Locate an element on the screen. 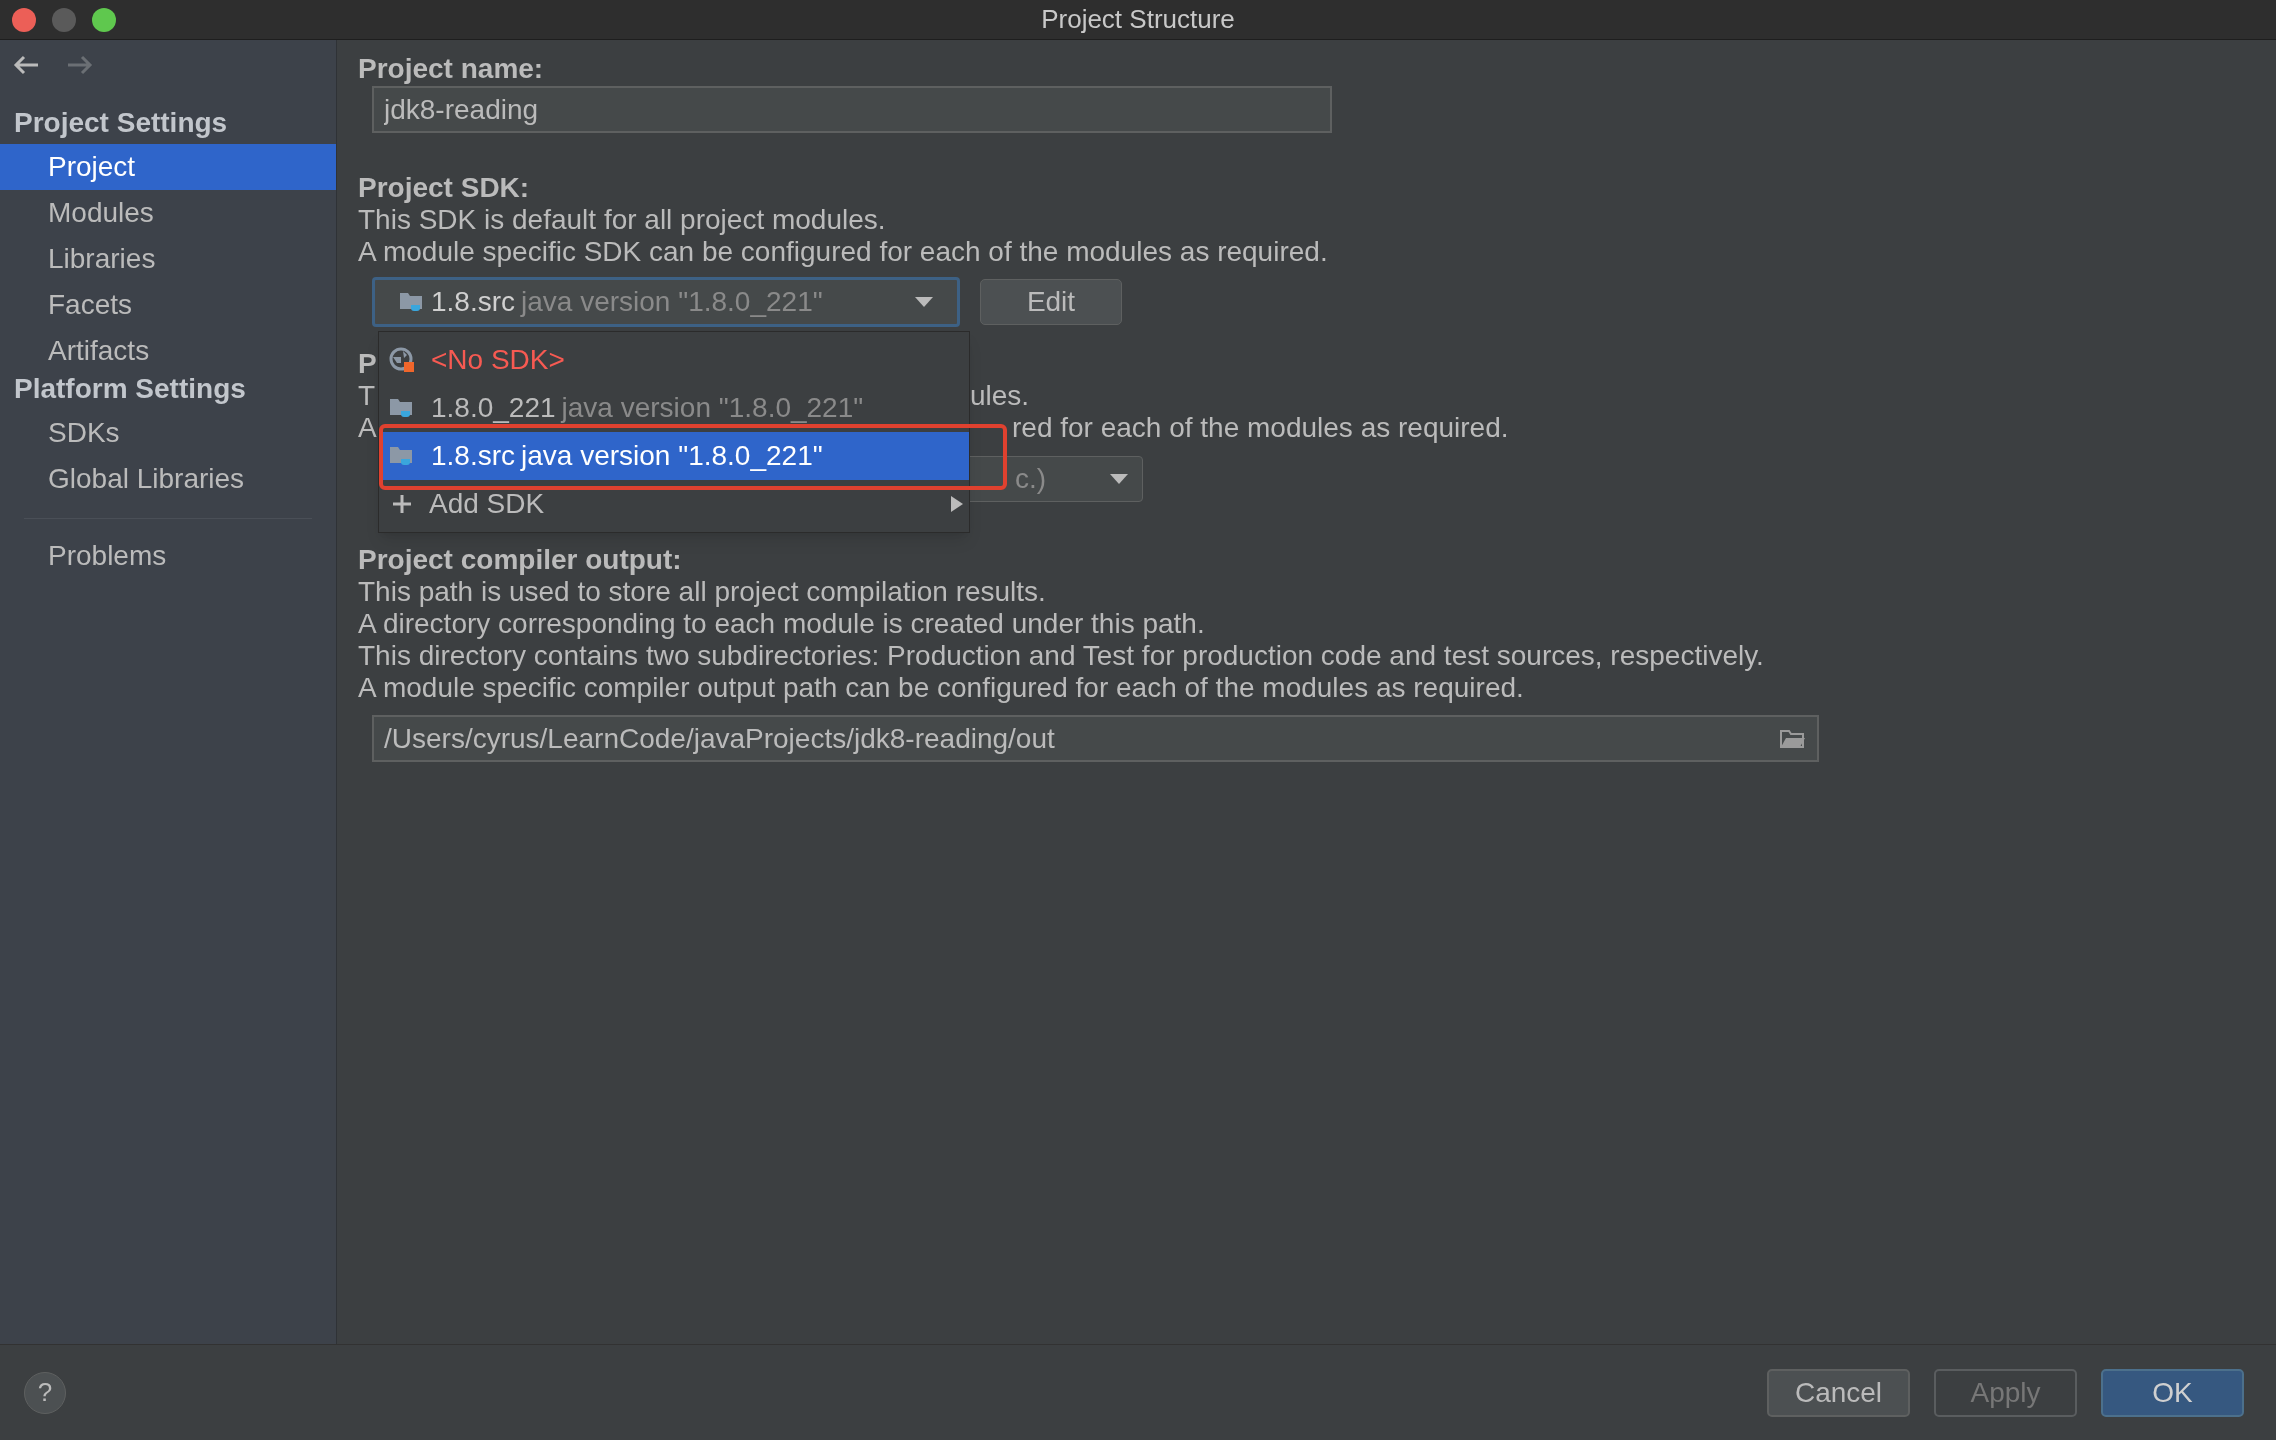 The width and height of the screenshot is (2276, 1440). text-fragment: T is located at coordinates (367, 395).